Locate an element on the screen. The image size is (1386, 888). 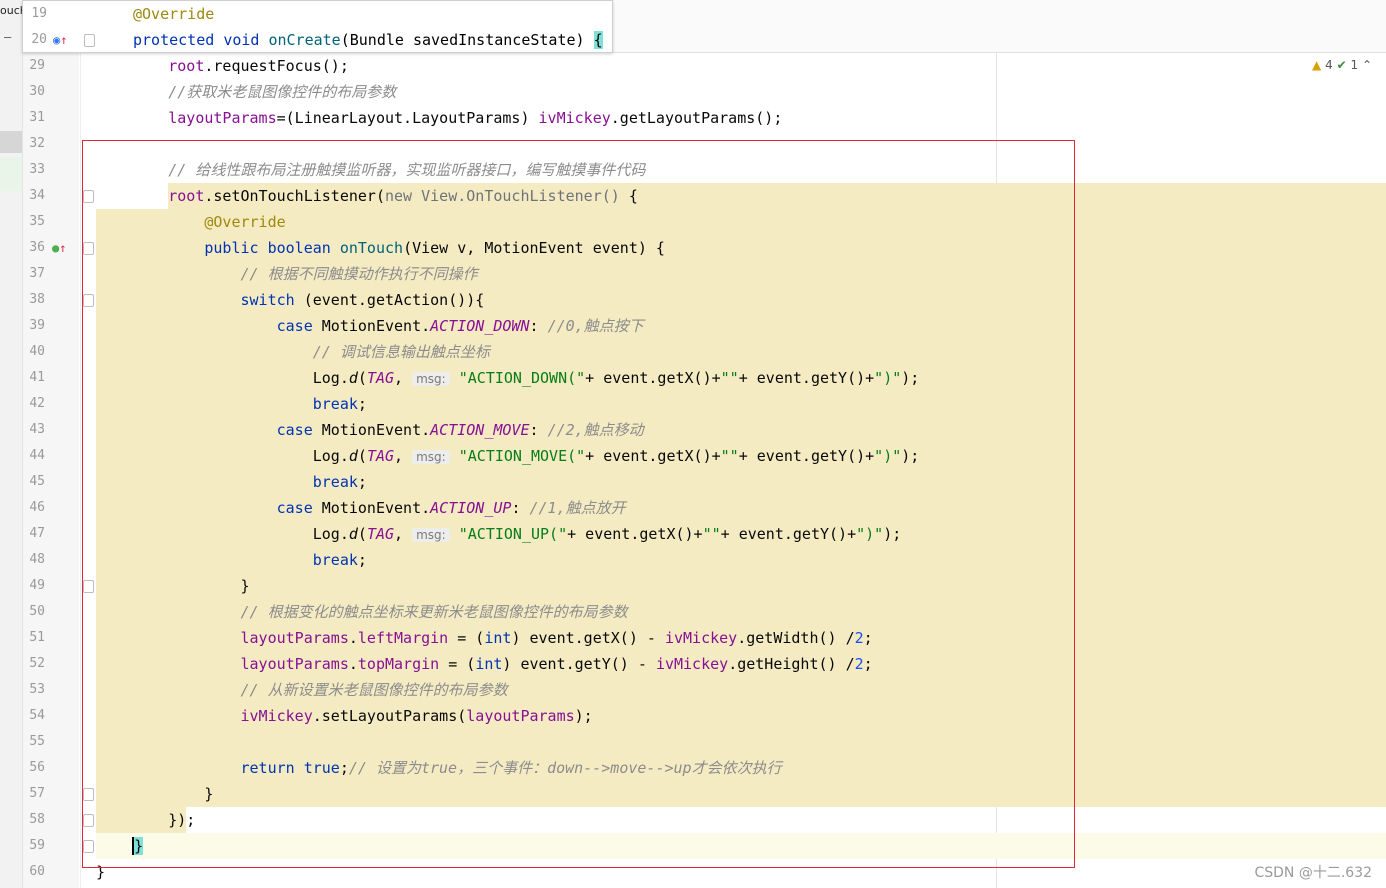
line-code: case MotionEvent.ACTION_MOVE: //2,触点移动 is located at coordinates (370, 430).